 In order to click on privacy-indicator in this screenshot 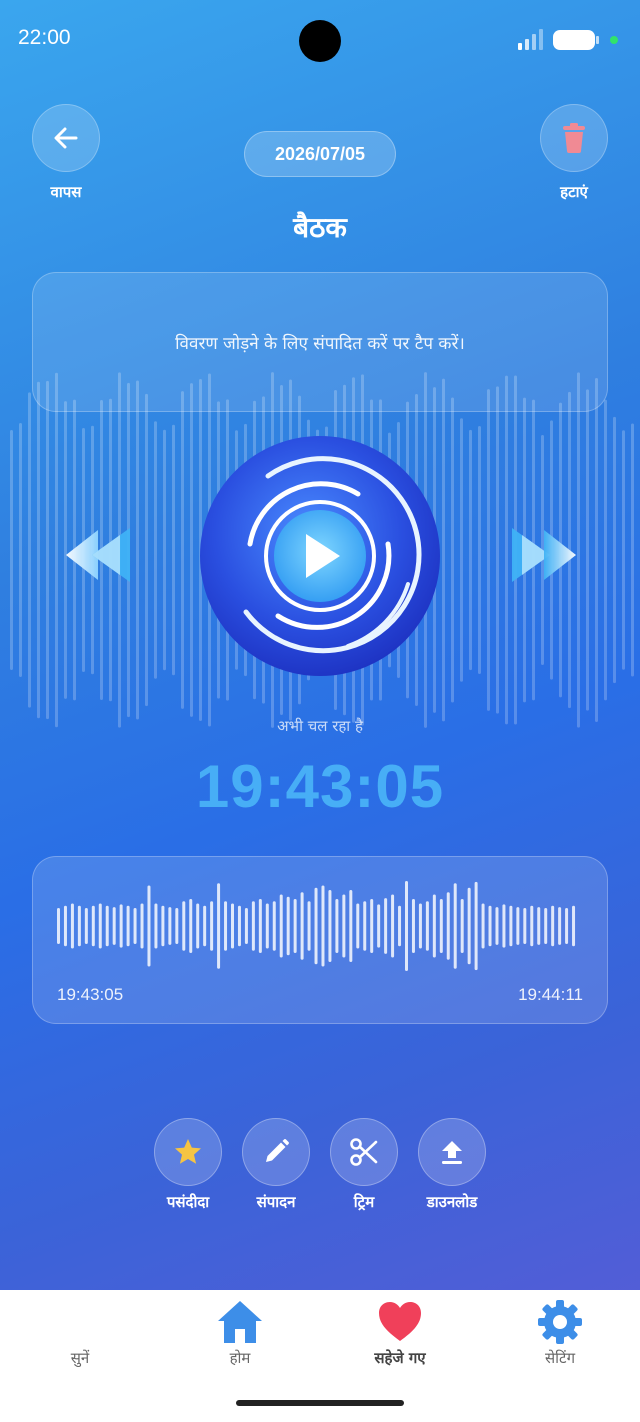, I will do `click(614, 40)`.